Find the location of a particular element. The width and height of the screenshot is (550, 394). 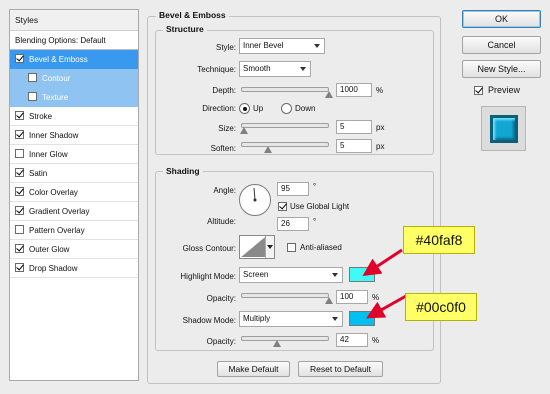

styles-item: Inner Shadow is located at coordinates (74, 135).